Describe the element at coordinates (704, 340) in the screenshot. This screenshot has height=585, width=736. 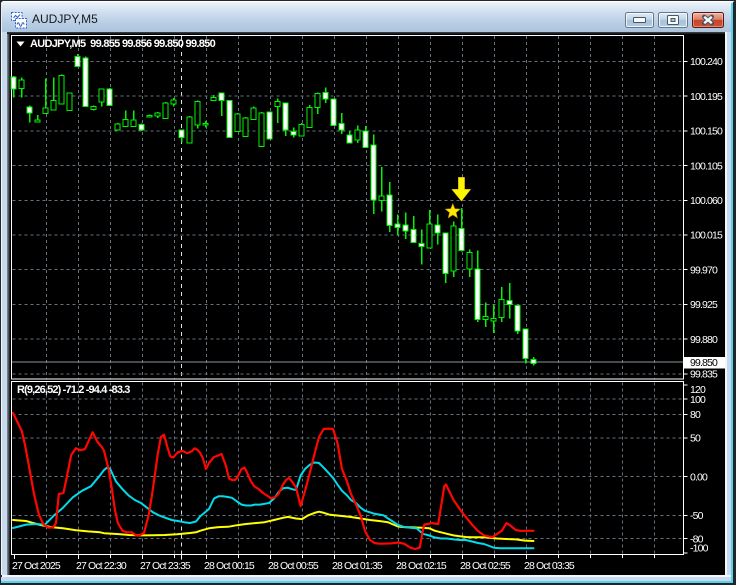
I see `svg-text: 99.880` at that location.